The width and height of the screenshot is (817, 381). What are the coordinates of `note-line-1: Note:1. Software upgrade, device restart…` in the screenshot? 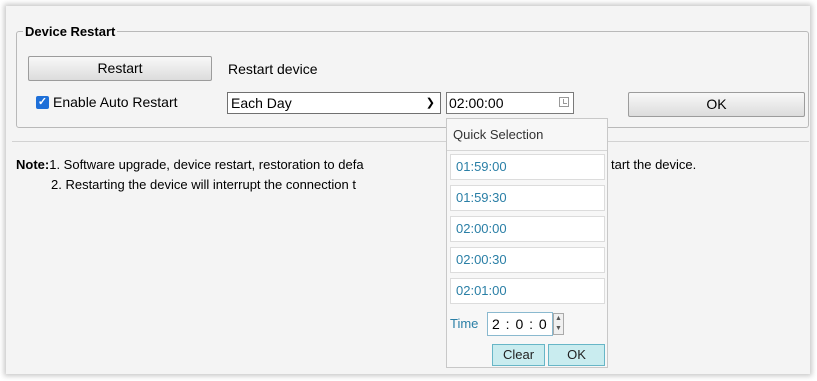 It's located at (190, 165).